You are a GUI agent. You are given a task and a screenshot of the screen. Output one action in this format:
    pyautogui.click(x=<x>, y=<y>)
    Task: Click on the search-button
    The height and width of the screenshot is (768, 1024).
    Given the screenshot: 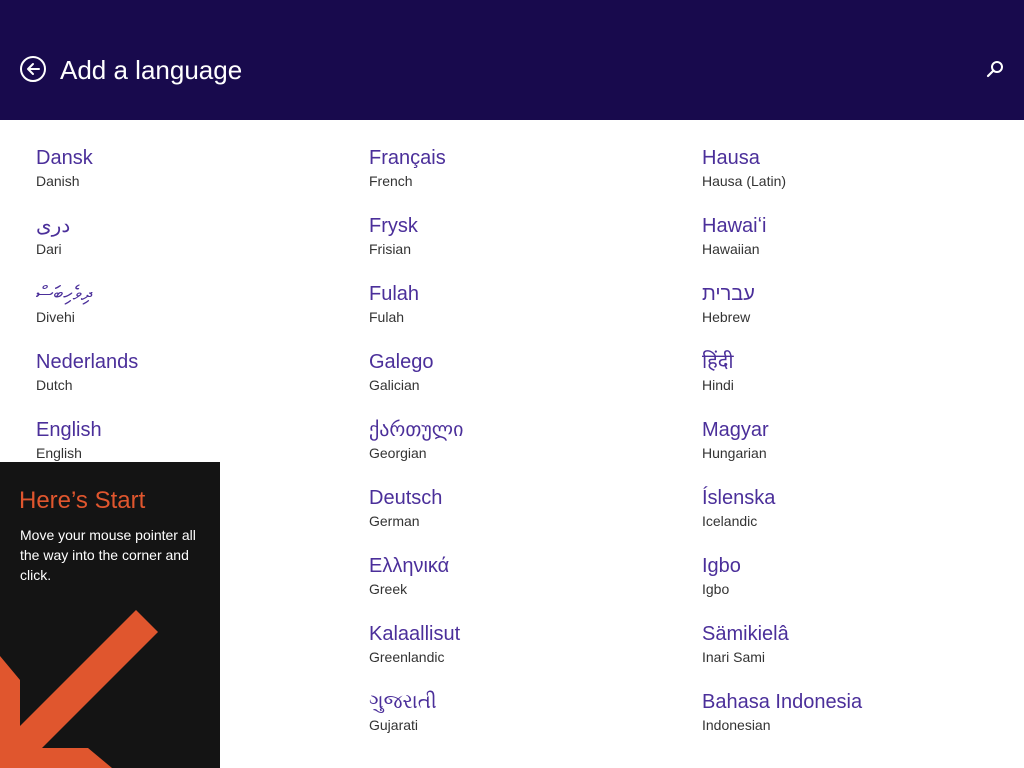 What is the action you would take?
    pyautogui.click(x=995, y=69)
    